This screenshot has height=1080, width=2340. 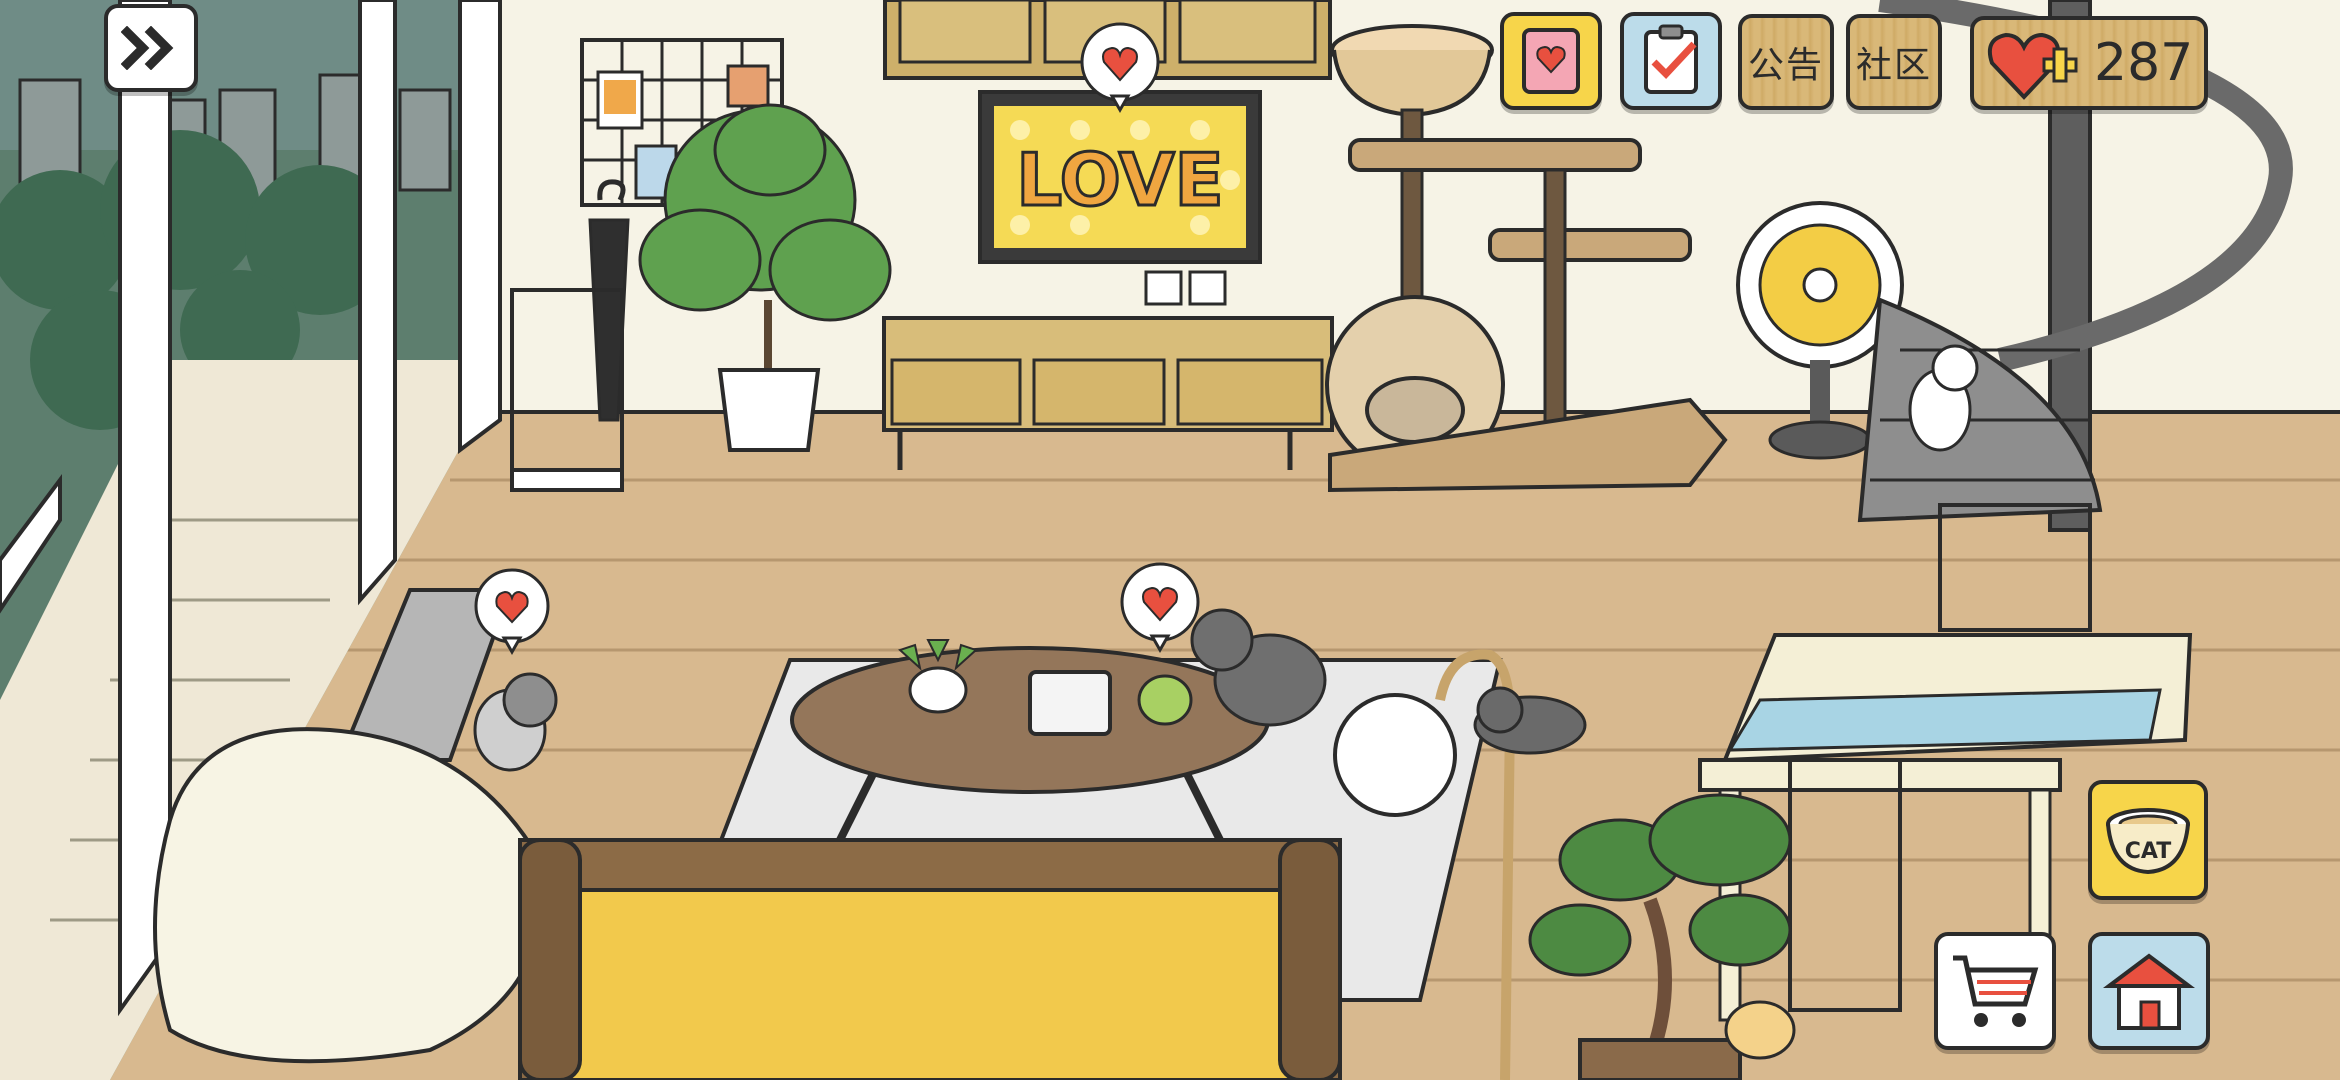 I want to click on cat-food-bowl-icon: CAT, so click(x=2148, y=841).